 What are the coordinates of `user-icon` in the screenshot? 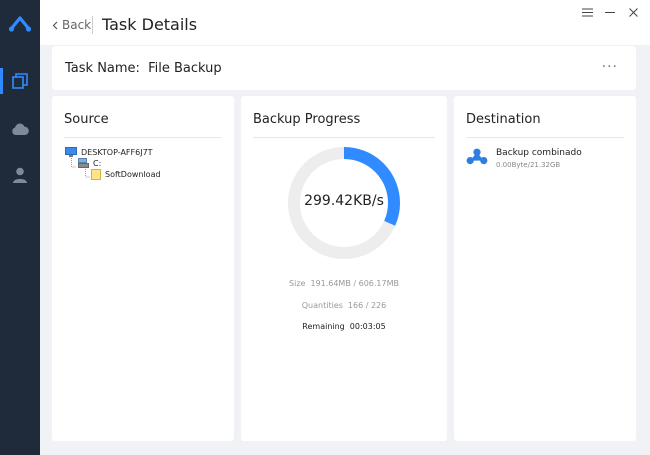 It's located at (20, 175).